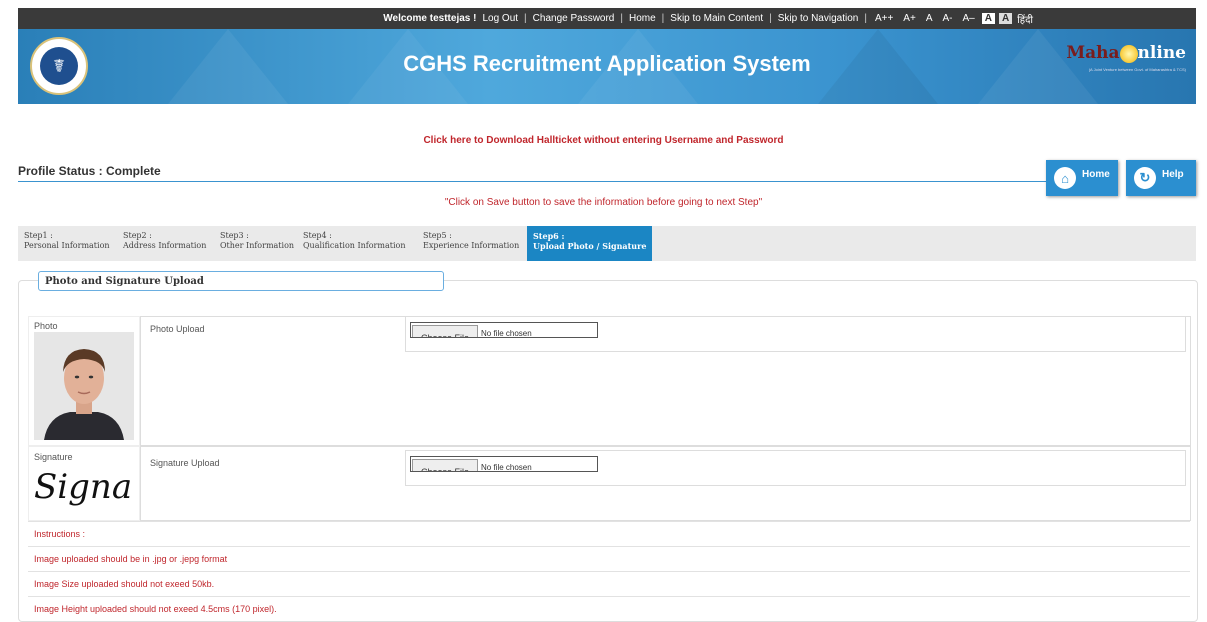 The height and width of the screenshot is (622, 1207). I want to click on divider, so click(533, 181).